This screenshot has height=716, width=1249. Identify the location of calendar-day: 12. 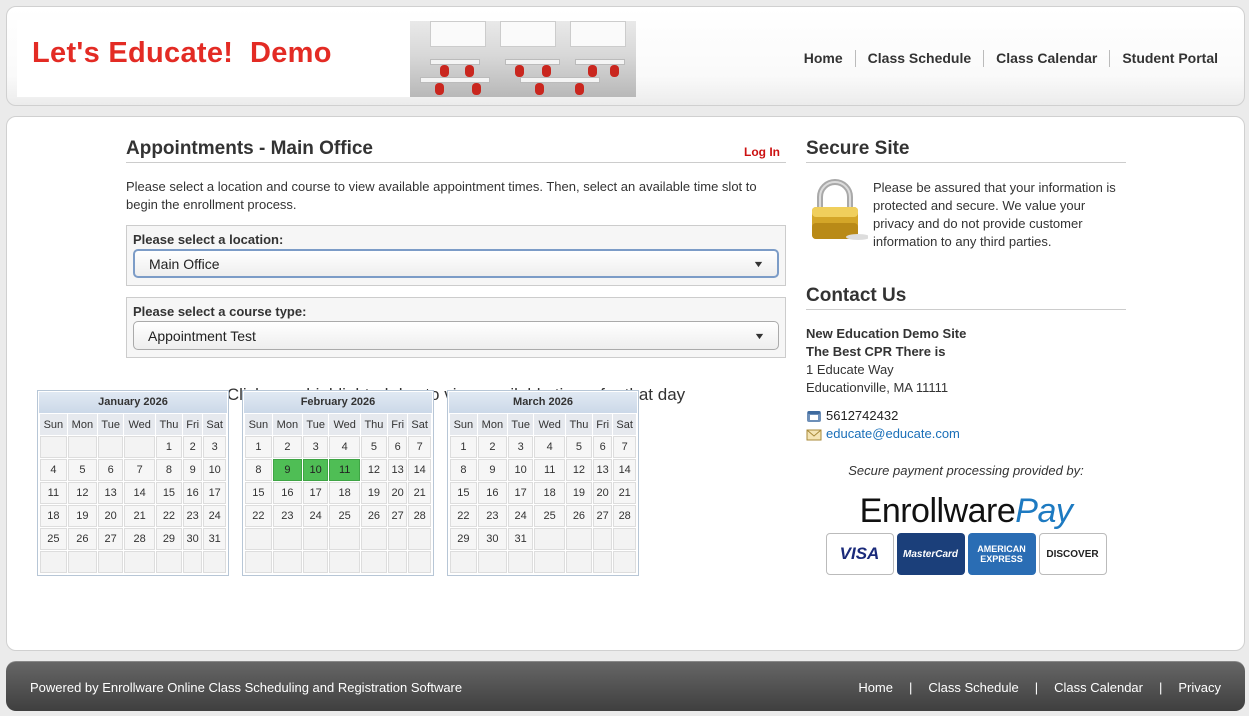
(578, 470).